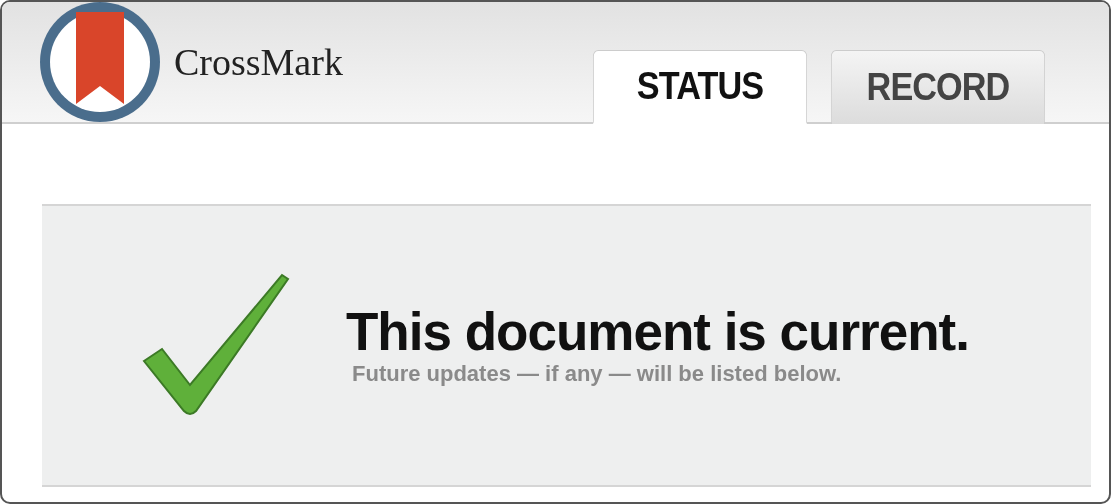 The width and height of the screenshot is (1111, 504). Describe the element at coordinates (657, 332) in the screenshot. I see `status-title: This document is current.` at that location.